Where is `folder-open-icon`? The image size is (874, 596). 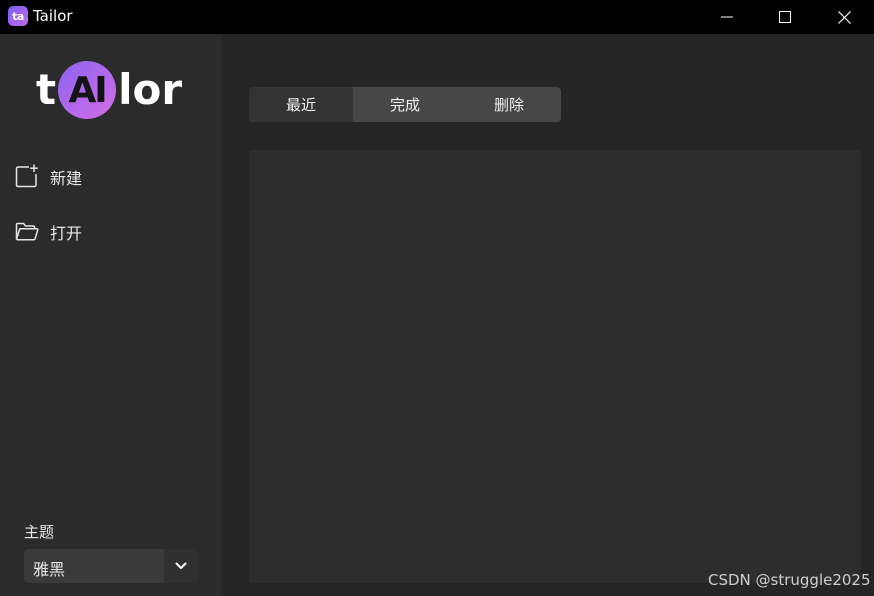 folder-open-icon is located at coordinates (27, 231).